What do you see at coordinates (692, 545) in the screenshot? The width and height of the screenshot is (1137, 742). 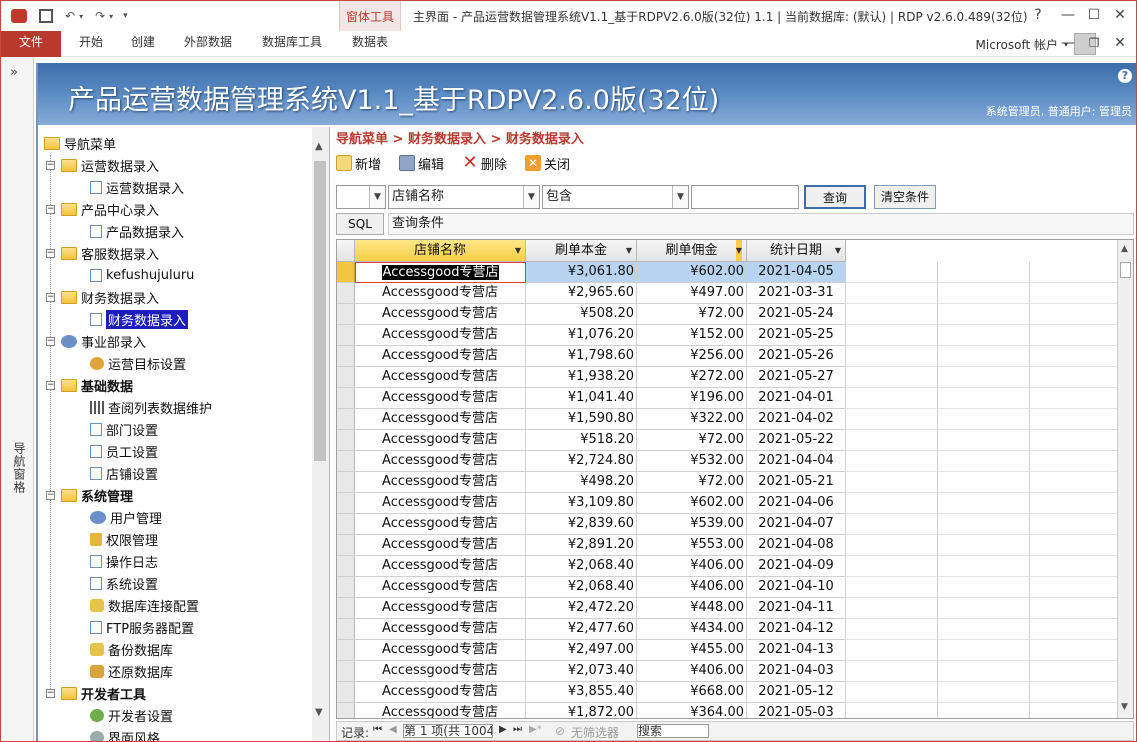 I see `cell-commission: ¥553.00` at bounding box center [692, 545].